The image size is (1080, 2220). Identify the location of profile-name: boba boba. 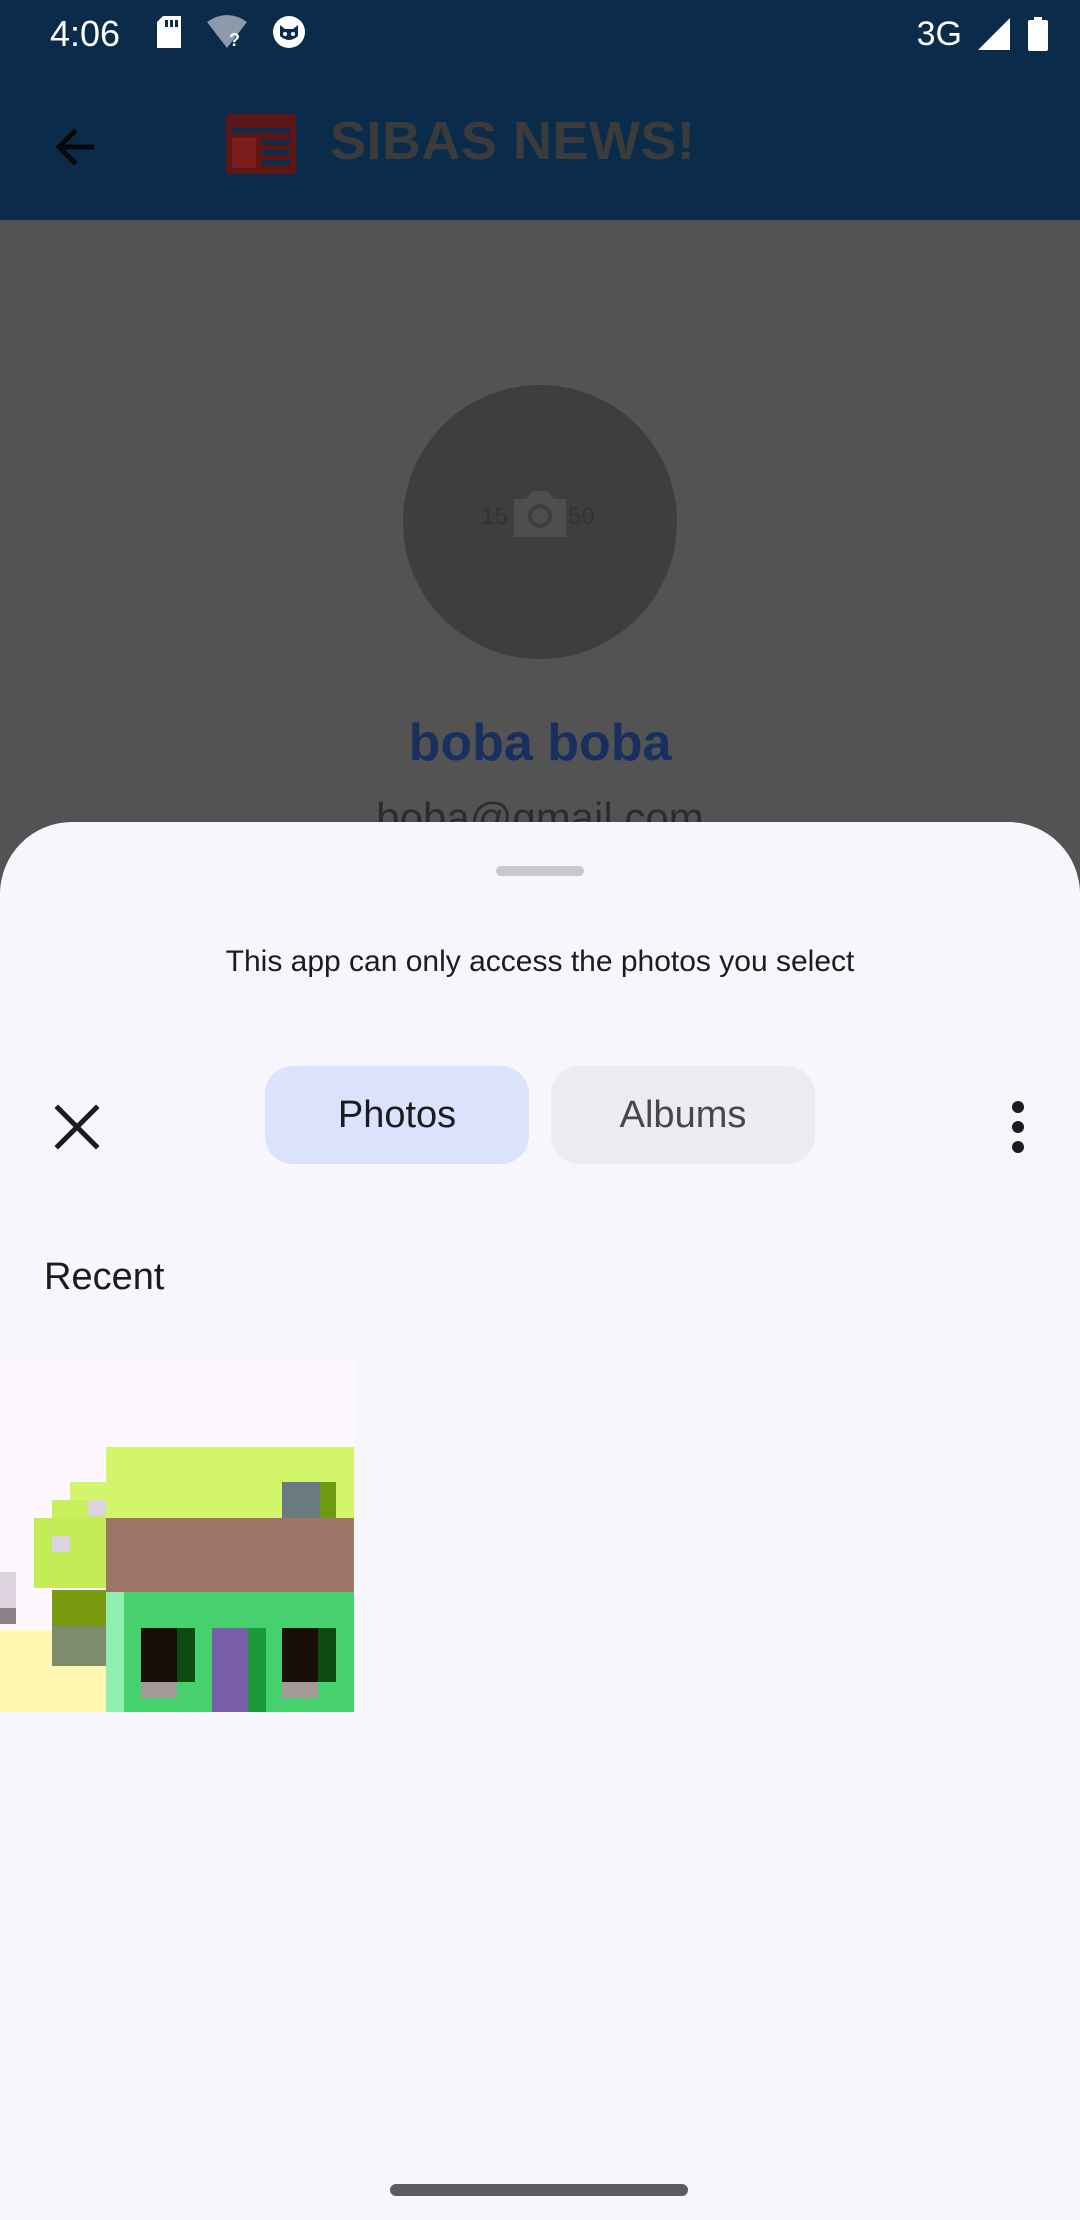
(540, 743).